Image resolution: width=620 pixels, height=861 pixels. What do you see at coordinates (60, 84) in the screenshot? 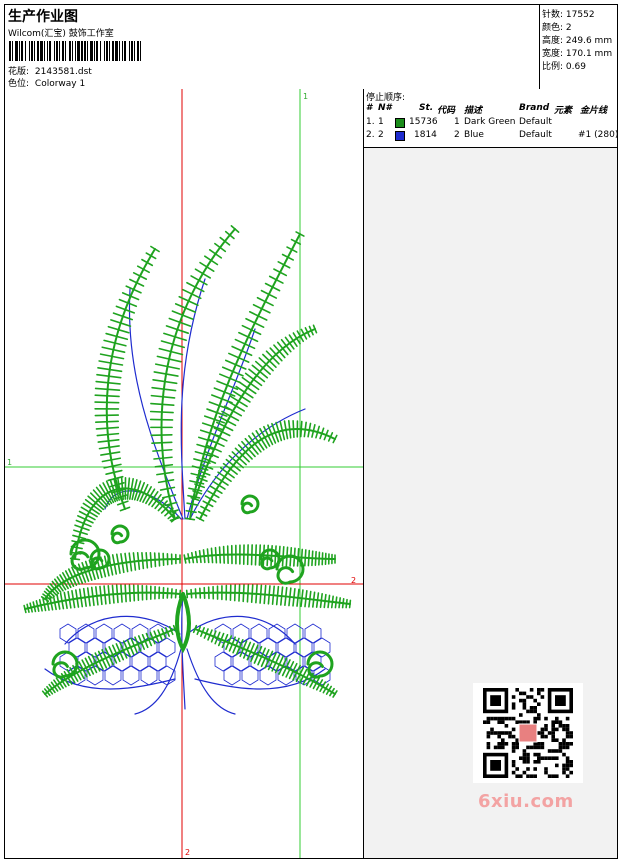
I see `colorway-value: Colorway 1` at bounding box center [60, 84].